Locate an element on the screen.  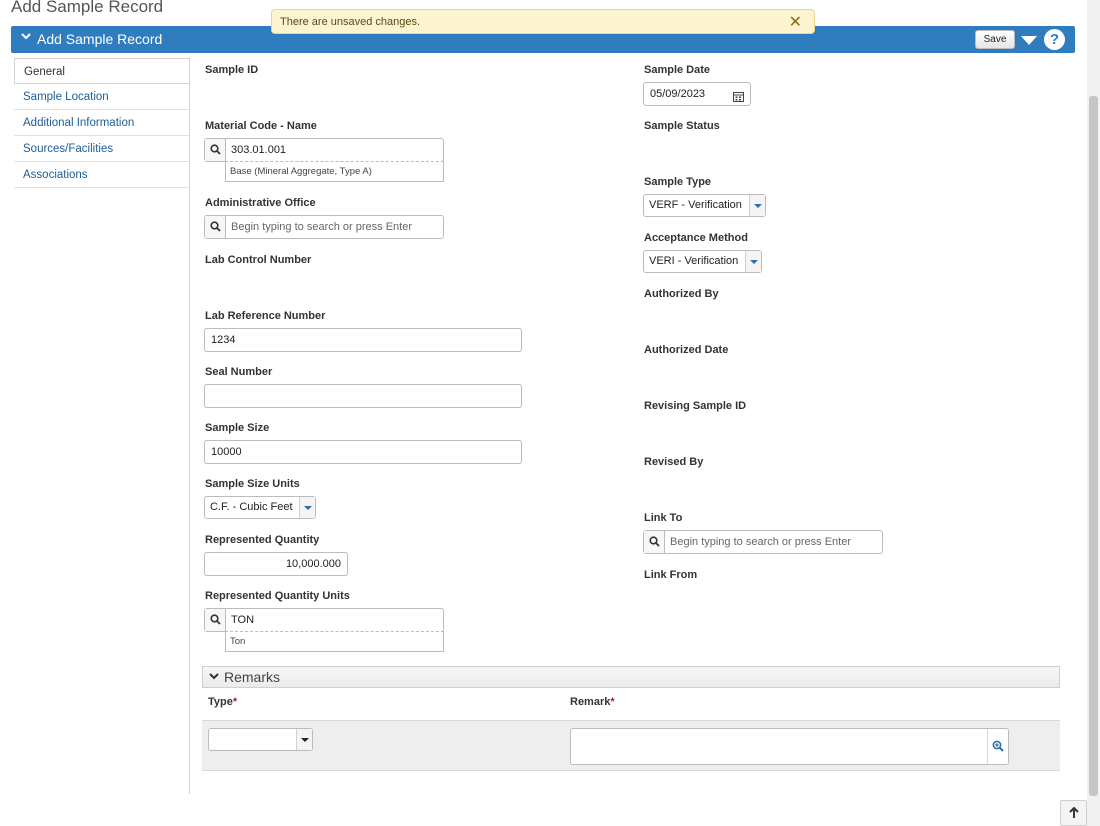
sample-date-value: 05/09/2023 is located at coordinates (678, 94).